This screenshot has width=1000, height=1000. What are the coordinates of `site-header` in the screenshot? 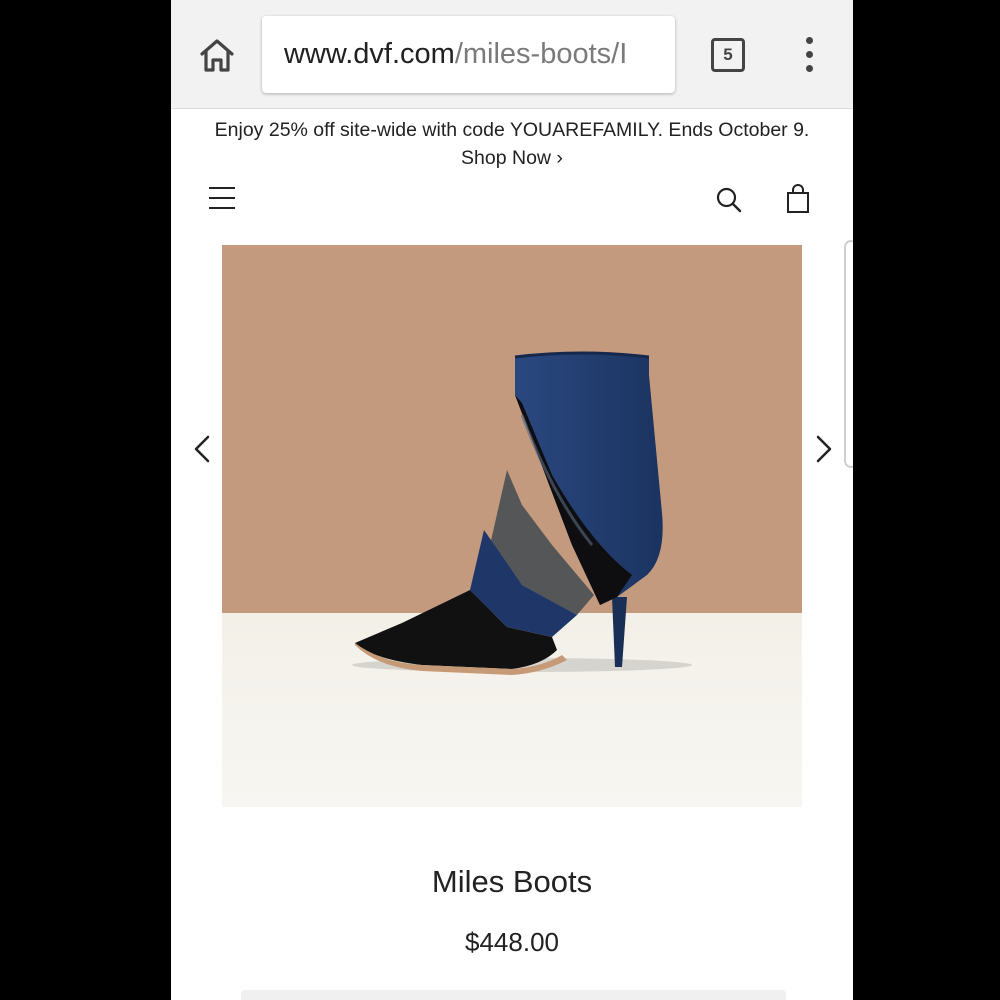 It's located at (512, 200).